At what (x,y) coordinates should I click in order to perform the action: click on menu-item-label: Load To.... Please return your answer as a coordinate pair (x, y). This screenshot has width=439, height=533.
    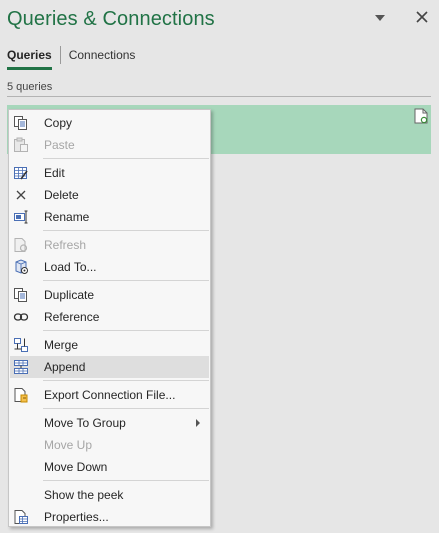
    Looking at the image, I should click on (70, 267).